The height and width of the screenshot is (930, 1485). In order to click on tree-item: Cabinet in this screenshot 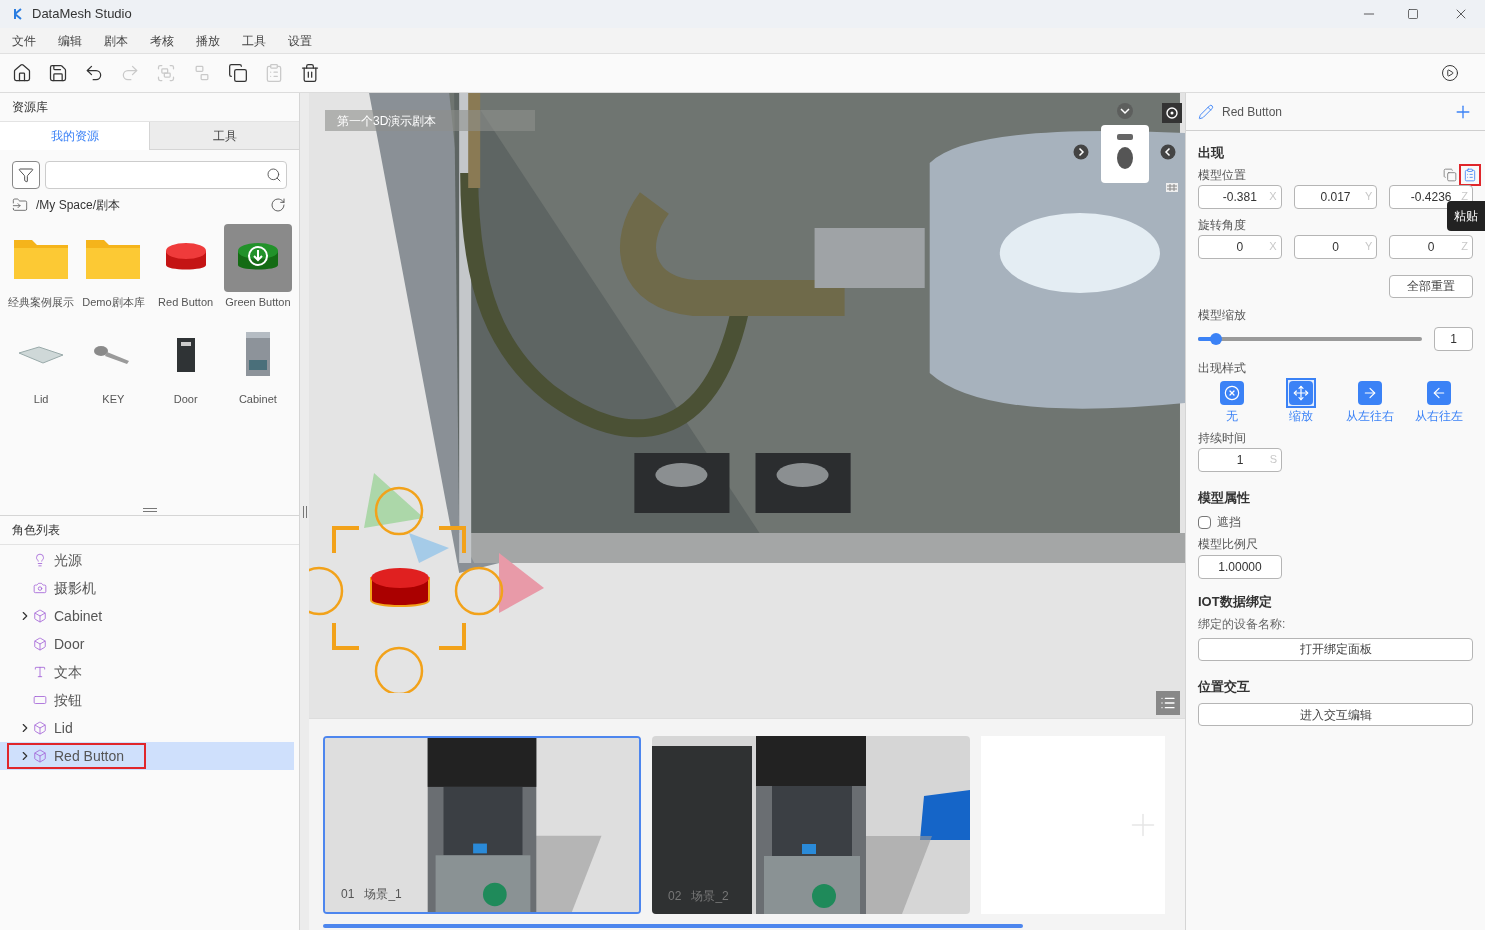, I will do `click(147, 616)`.